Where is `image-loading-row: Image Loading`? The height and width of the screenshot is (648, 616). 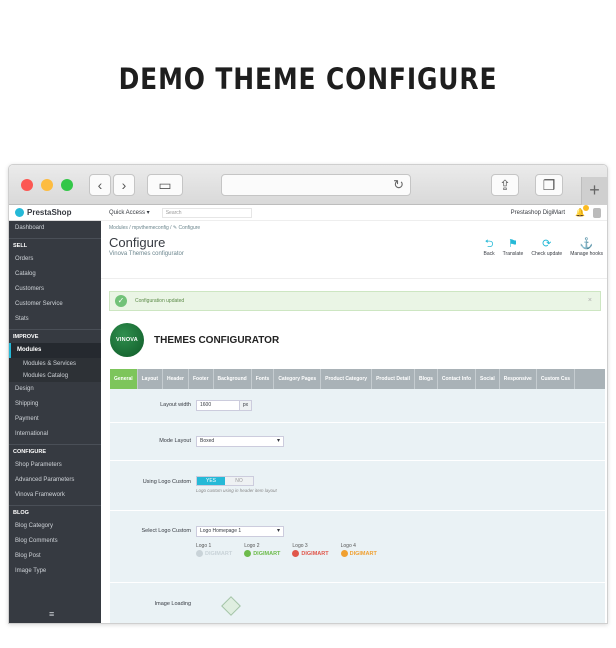 image-loading-row: Image Loading is located at coordinates (357, 603).